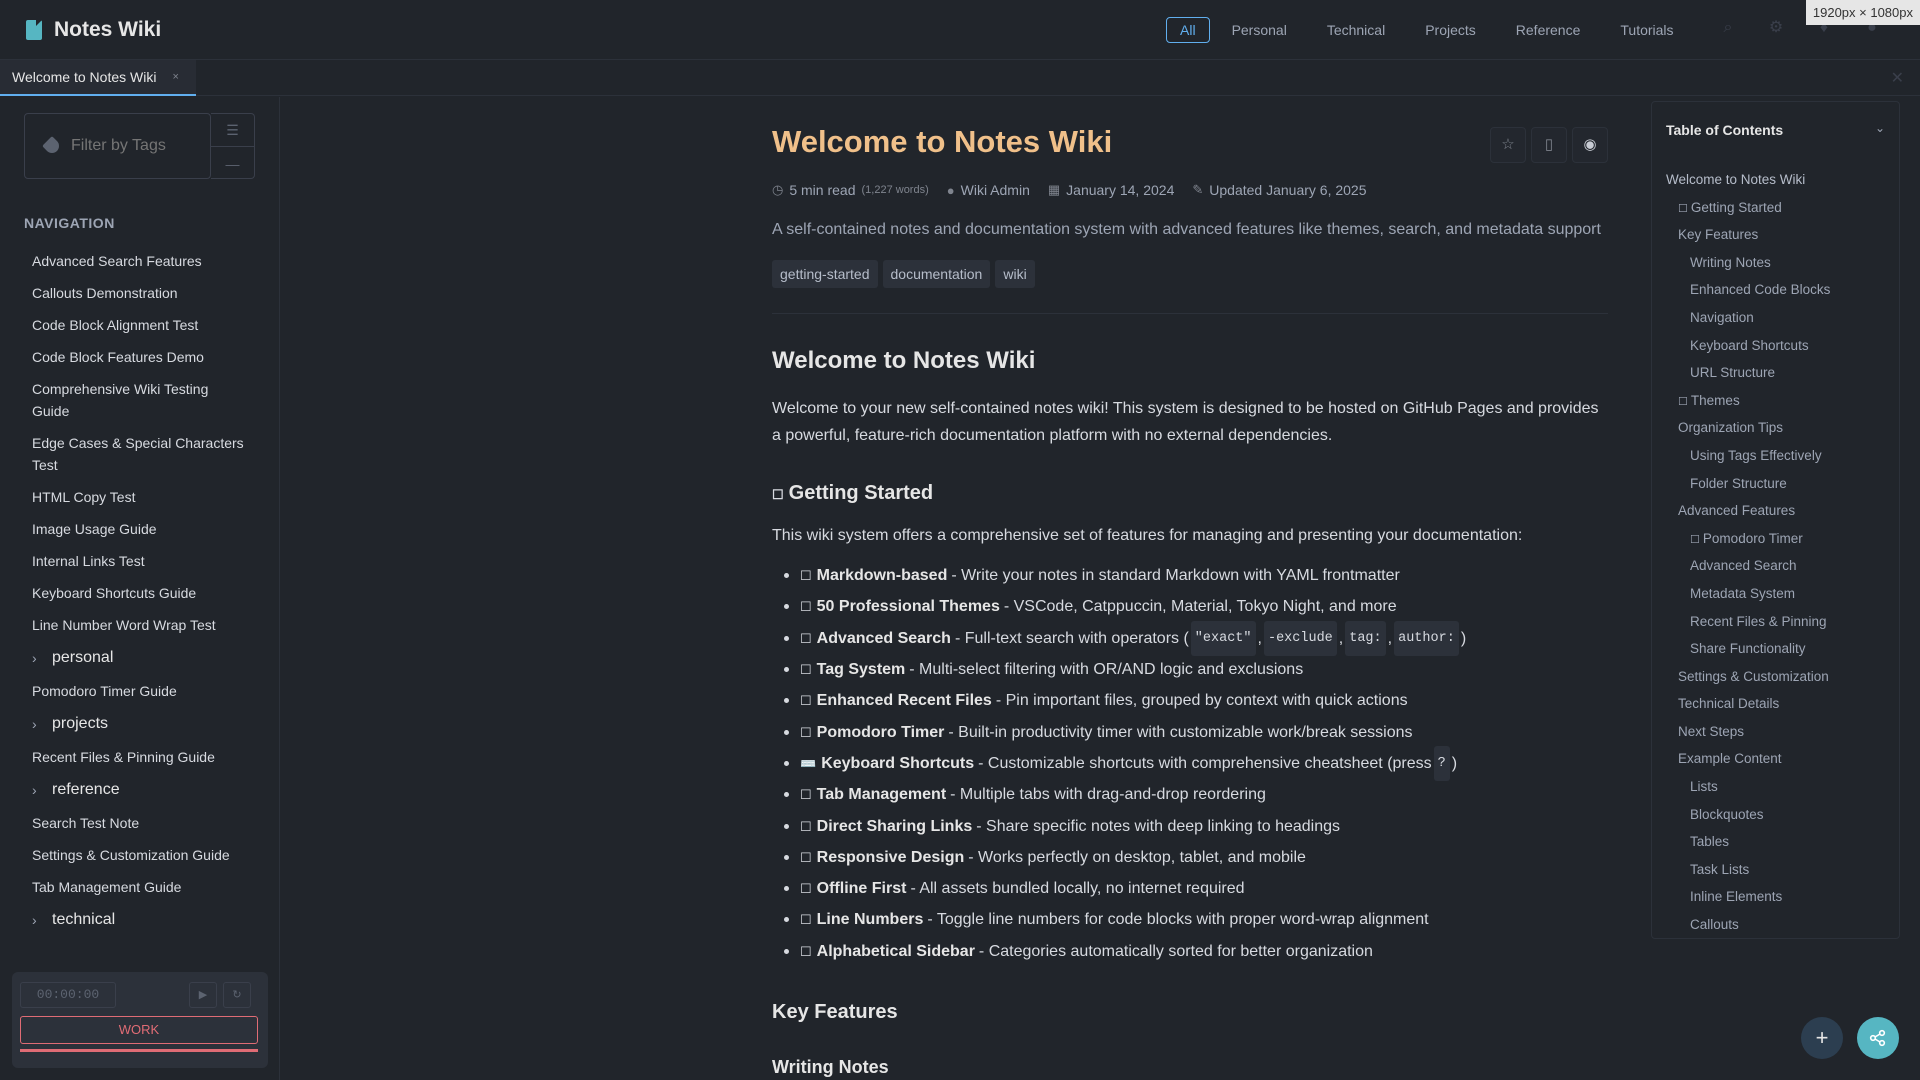 This screenshot has height=1080, width=1920. What do you see at coordinates (1778, 597) in the screenshot?
I see `toc-item: Metadata System` at bounding box center [1778, 597].